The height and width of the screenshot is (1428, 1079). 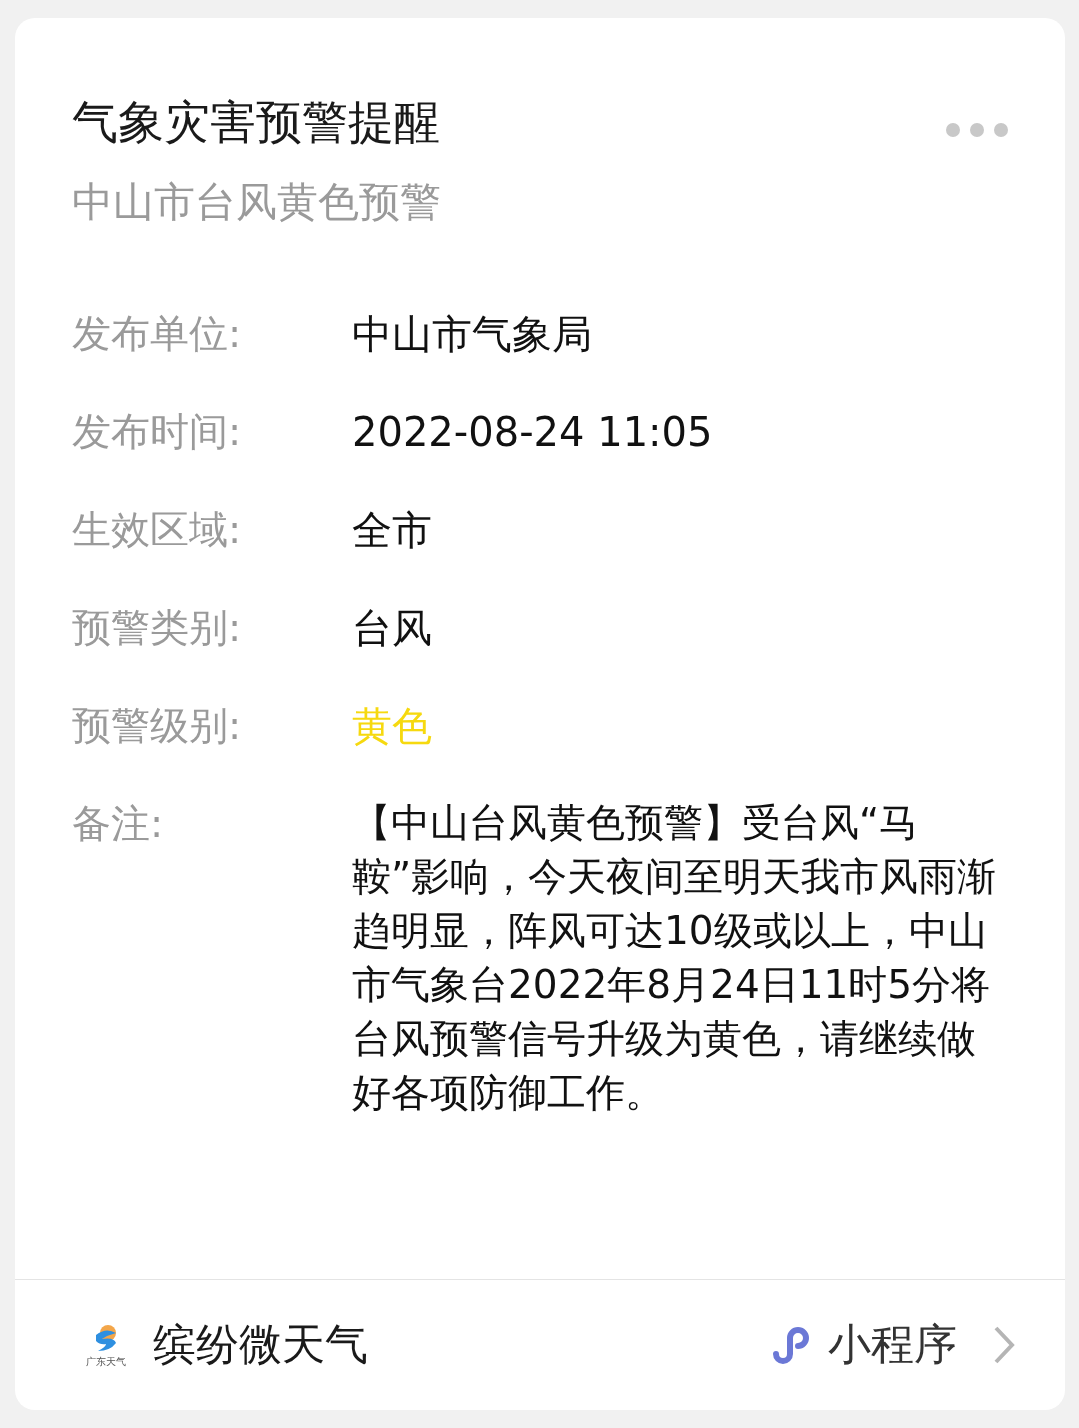 I want to click on field-label: 生效区域:, so click(x=157, y=530).